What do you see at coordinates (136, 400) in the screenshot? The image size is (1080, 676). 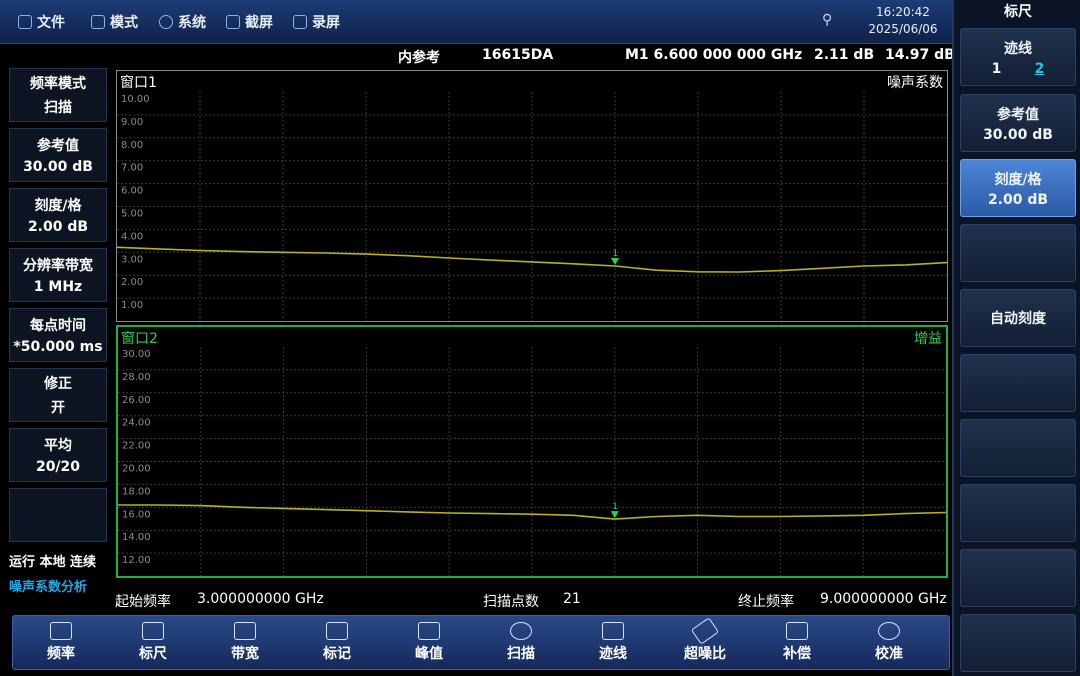 I see `gain-y-tick-label: 26.00` at bounding box center [136, 400].